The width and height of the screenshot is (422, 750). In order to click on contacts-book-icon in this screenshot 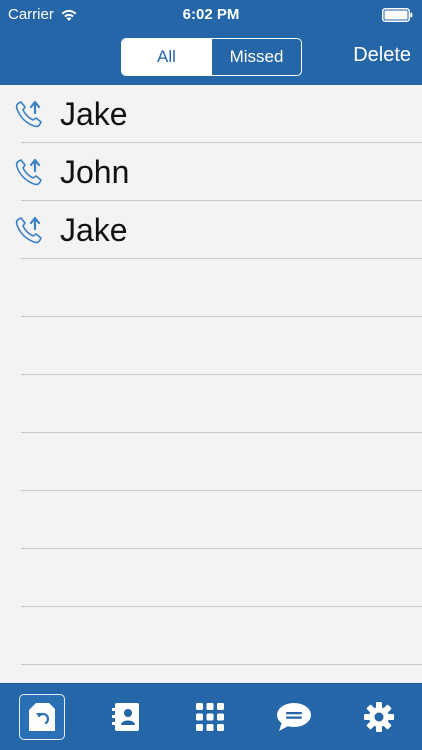, I will do `click(125, 717)`.